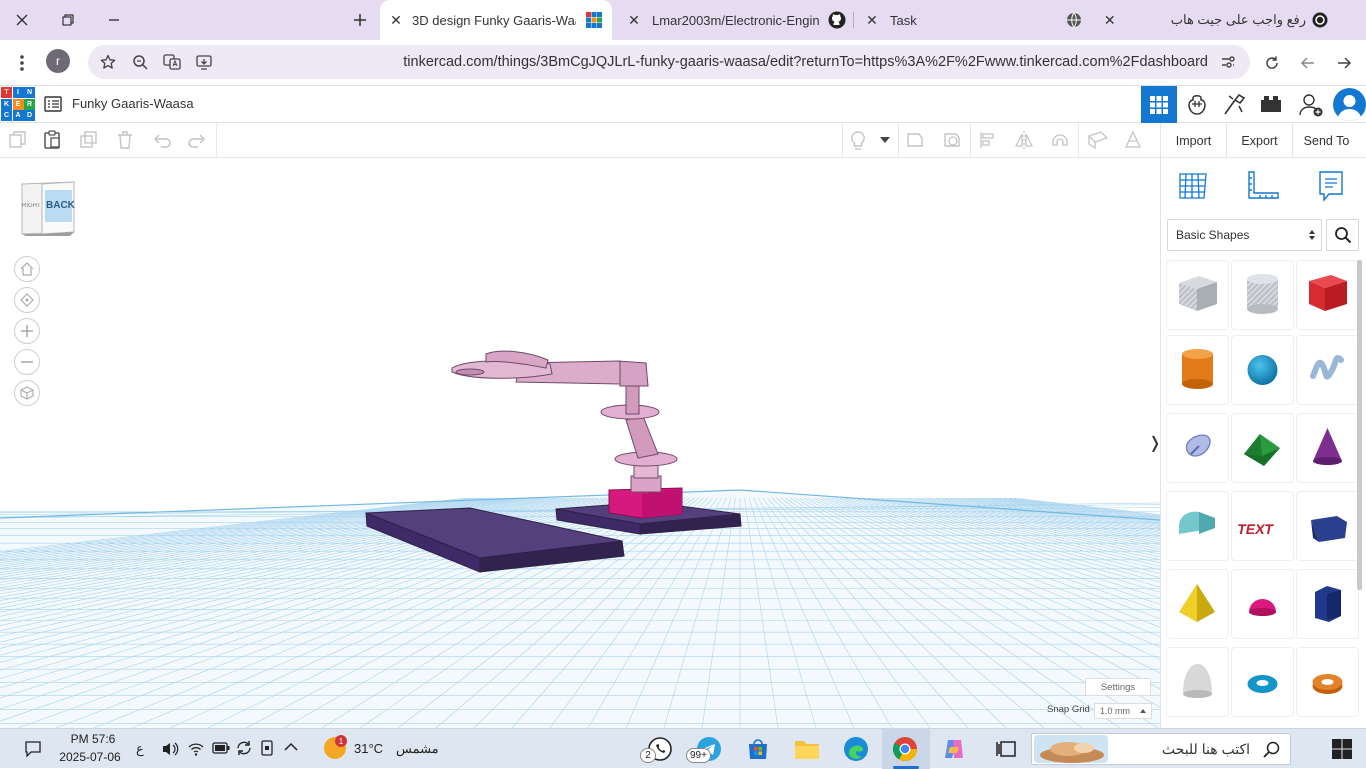 Image resolution: width=1366 pixels, height=769 pixels. I want to click on user-avatar, so click(1349, 104).